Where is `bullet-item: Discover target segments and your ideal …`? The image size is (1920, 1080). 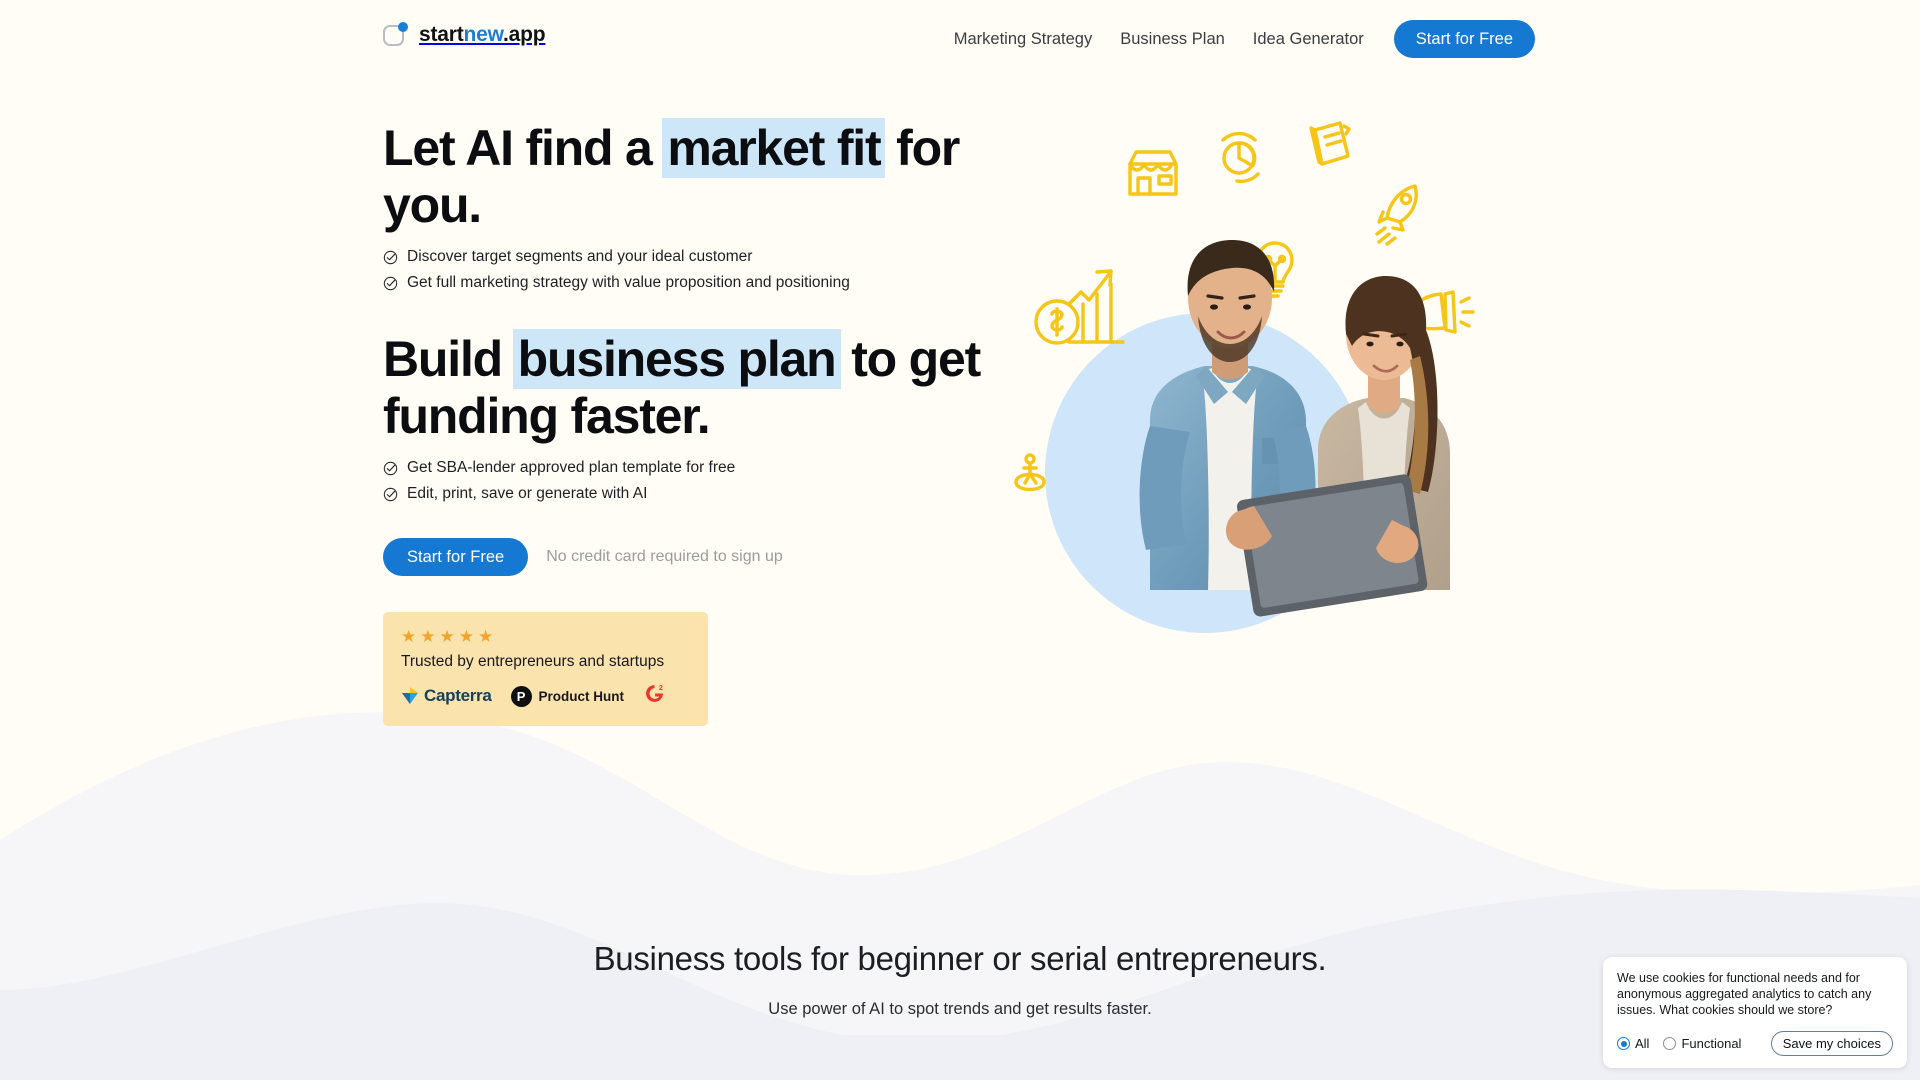 bullet-item: Discover target segments and your ideal … is located at coordinates (693, 257).